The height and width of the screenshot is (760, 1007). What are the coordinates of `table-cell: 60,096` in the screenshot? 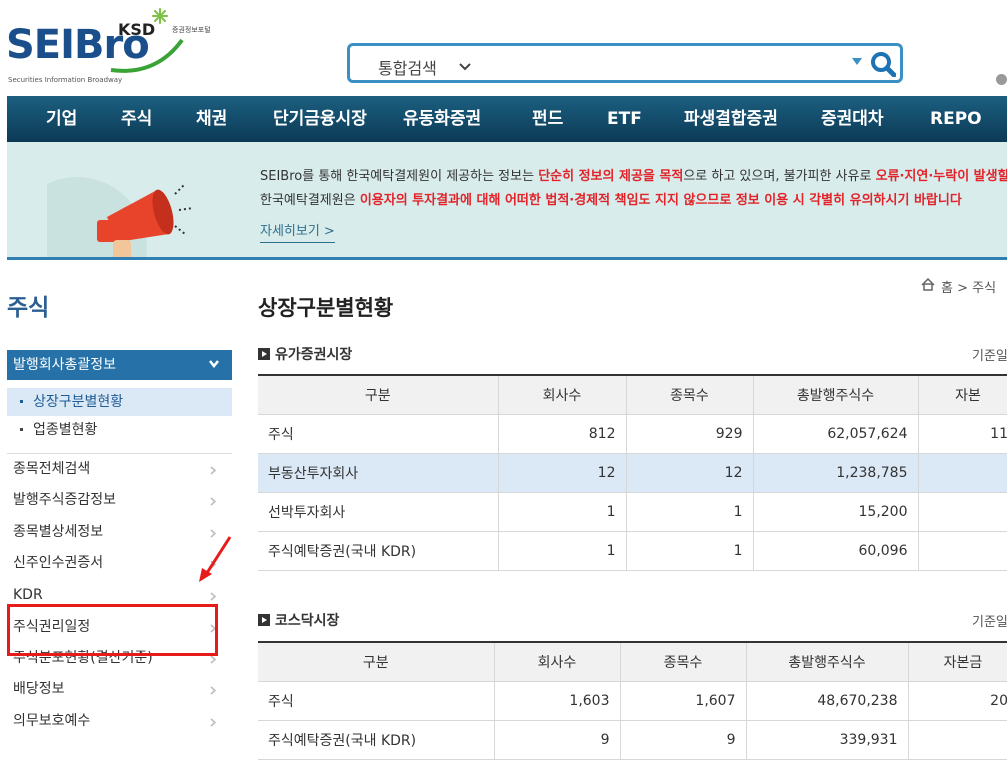 It's located at (835, 551).